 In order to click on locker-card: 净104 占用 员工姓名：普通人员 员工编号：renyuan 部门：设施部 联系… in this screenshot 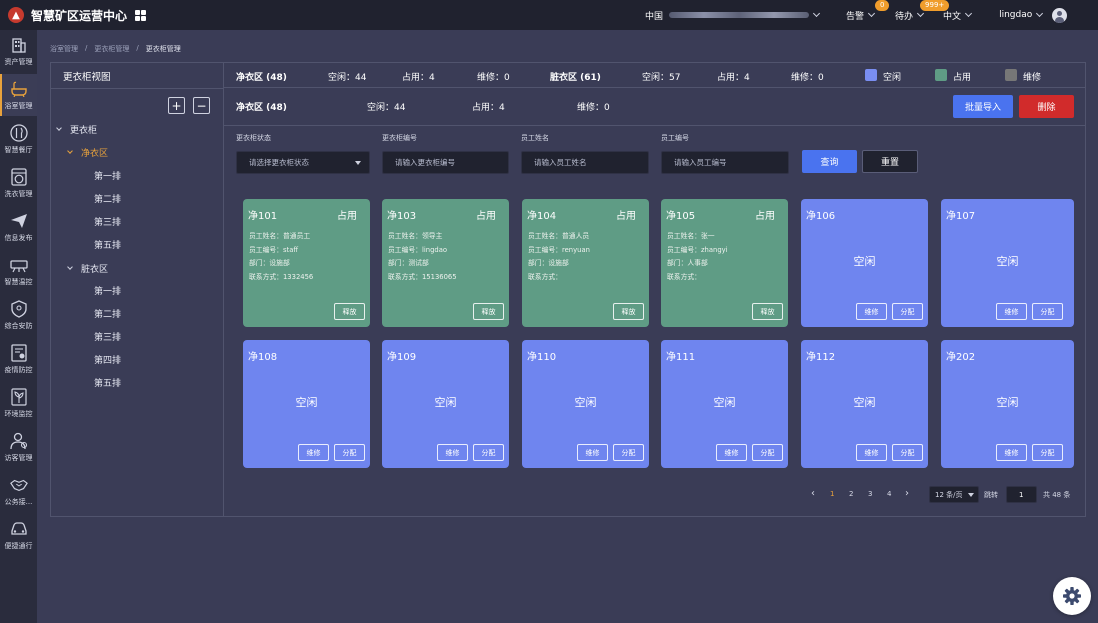, I will do `click(585, 263)`.